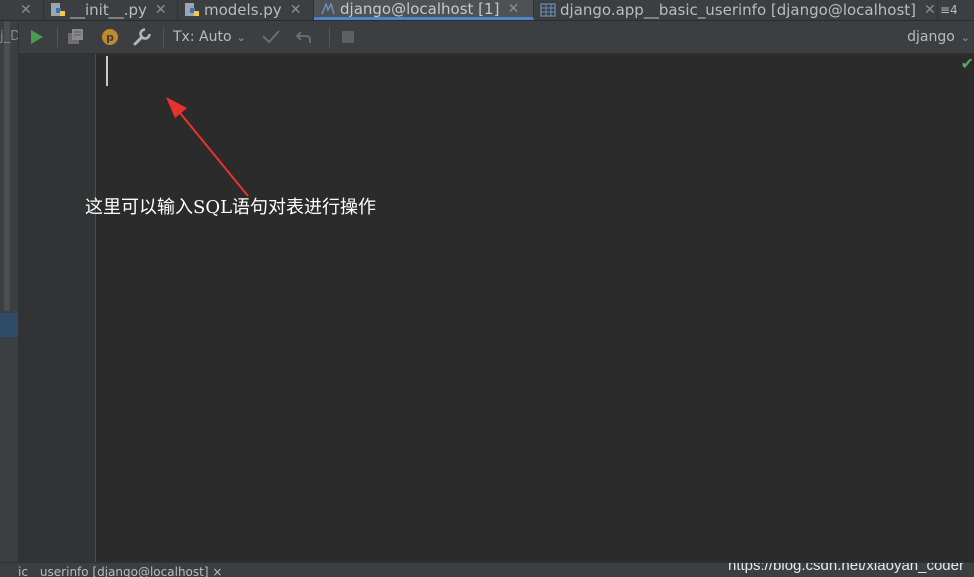 The image size is (974, 577). I want to click on commit-button, so click(271, 37).